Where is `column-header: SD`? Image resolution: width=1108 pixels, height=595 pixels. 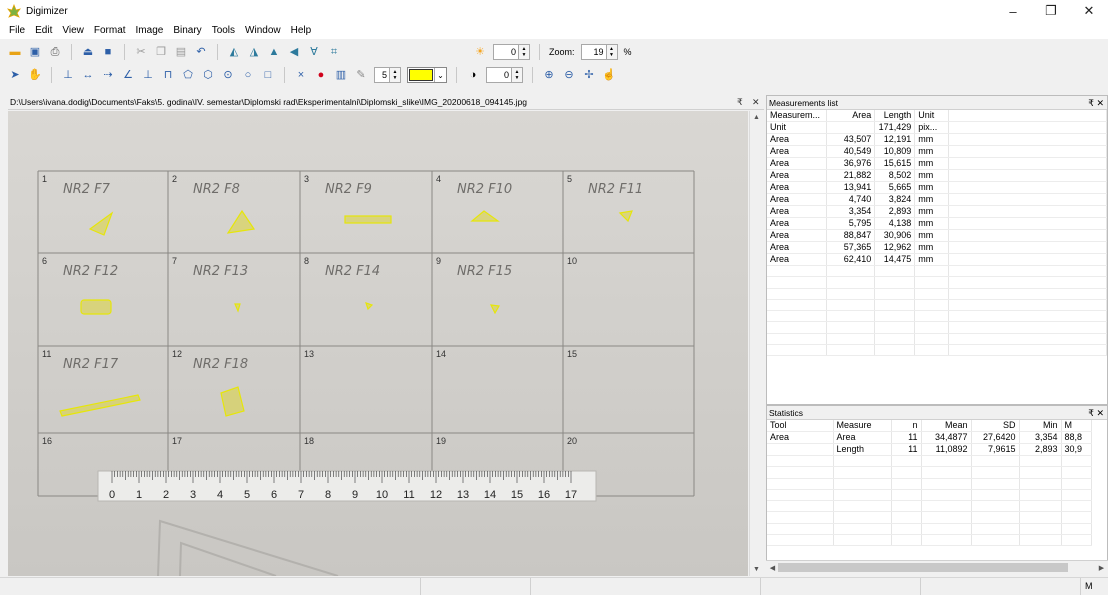 column-header: SD is located at coordinates (995, 426).